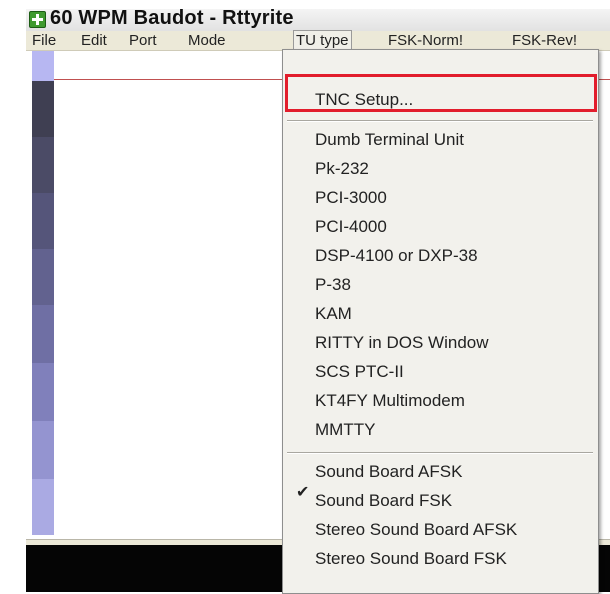 This screenshot has height=594, width=610. I want to click on menu-item-scs-ptc: SCS PTC-II, so click(359, 372).